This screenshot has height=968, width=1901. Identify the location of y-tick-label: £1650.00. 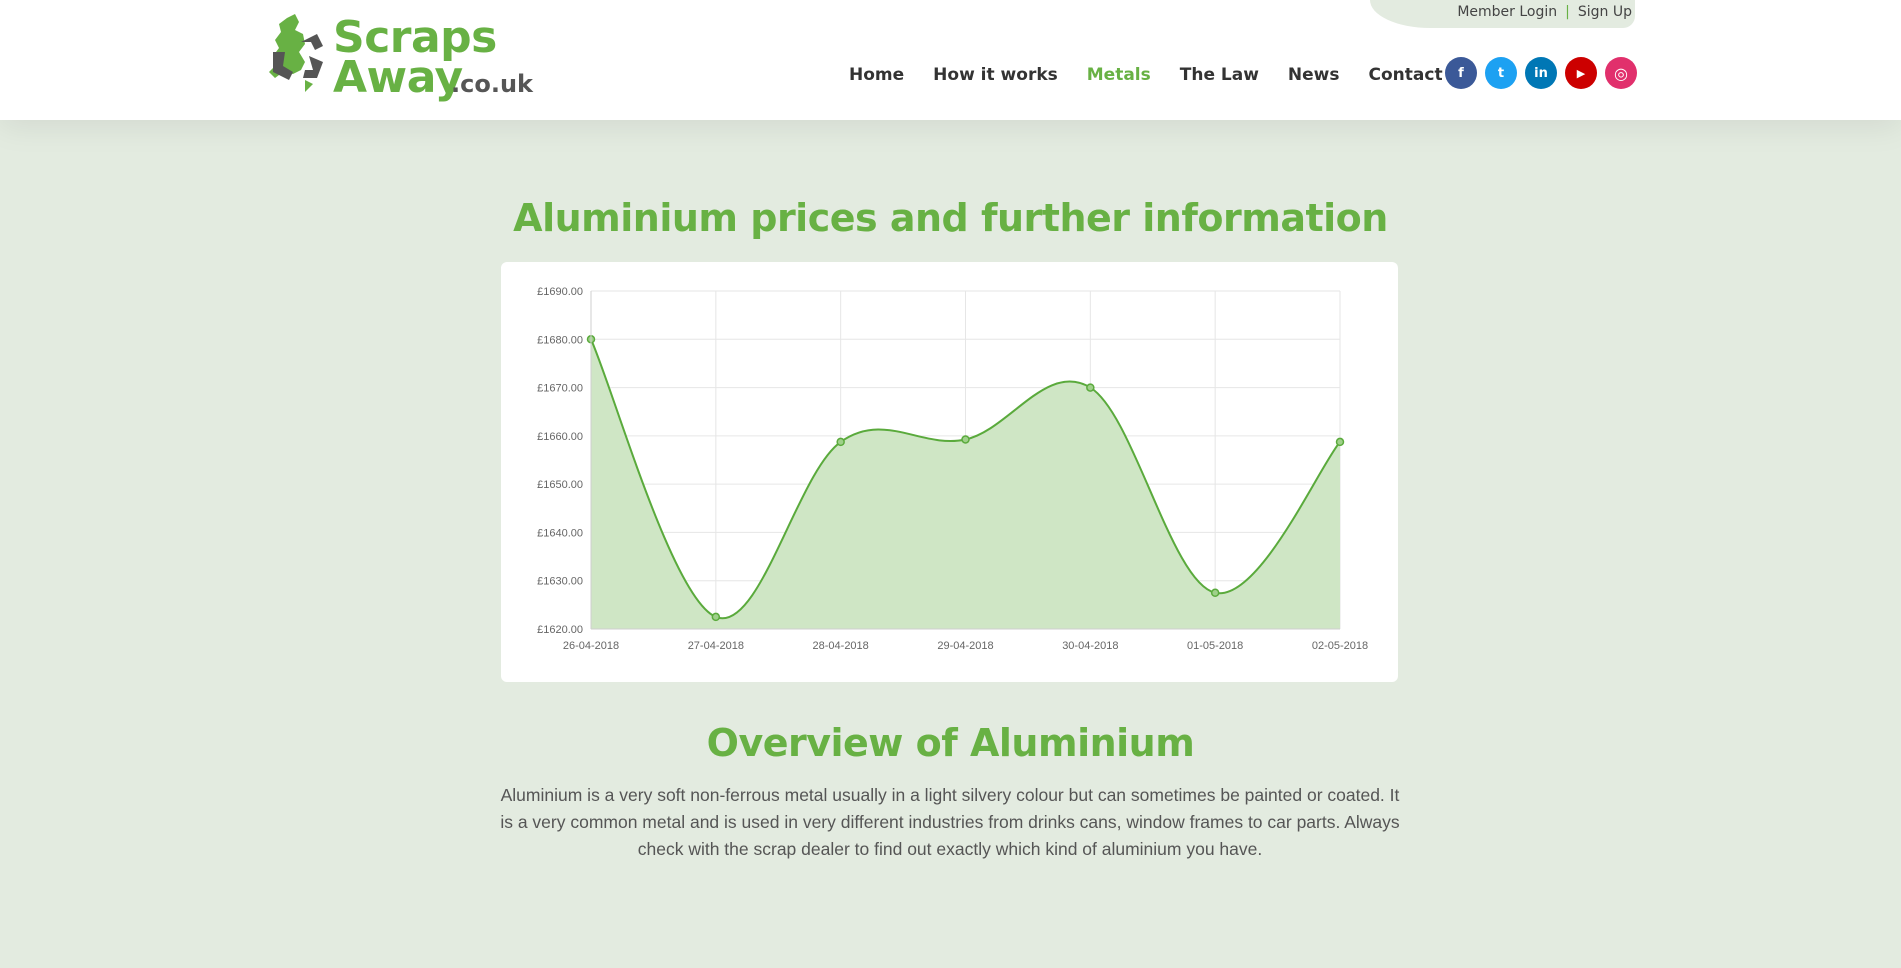
(560, 485).